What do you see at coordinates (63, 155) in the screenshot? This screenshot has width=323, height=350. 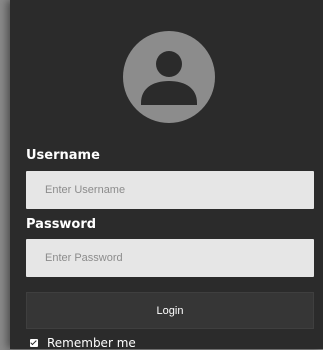 I see `username-label: Username` at bounding box center [63, 155].